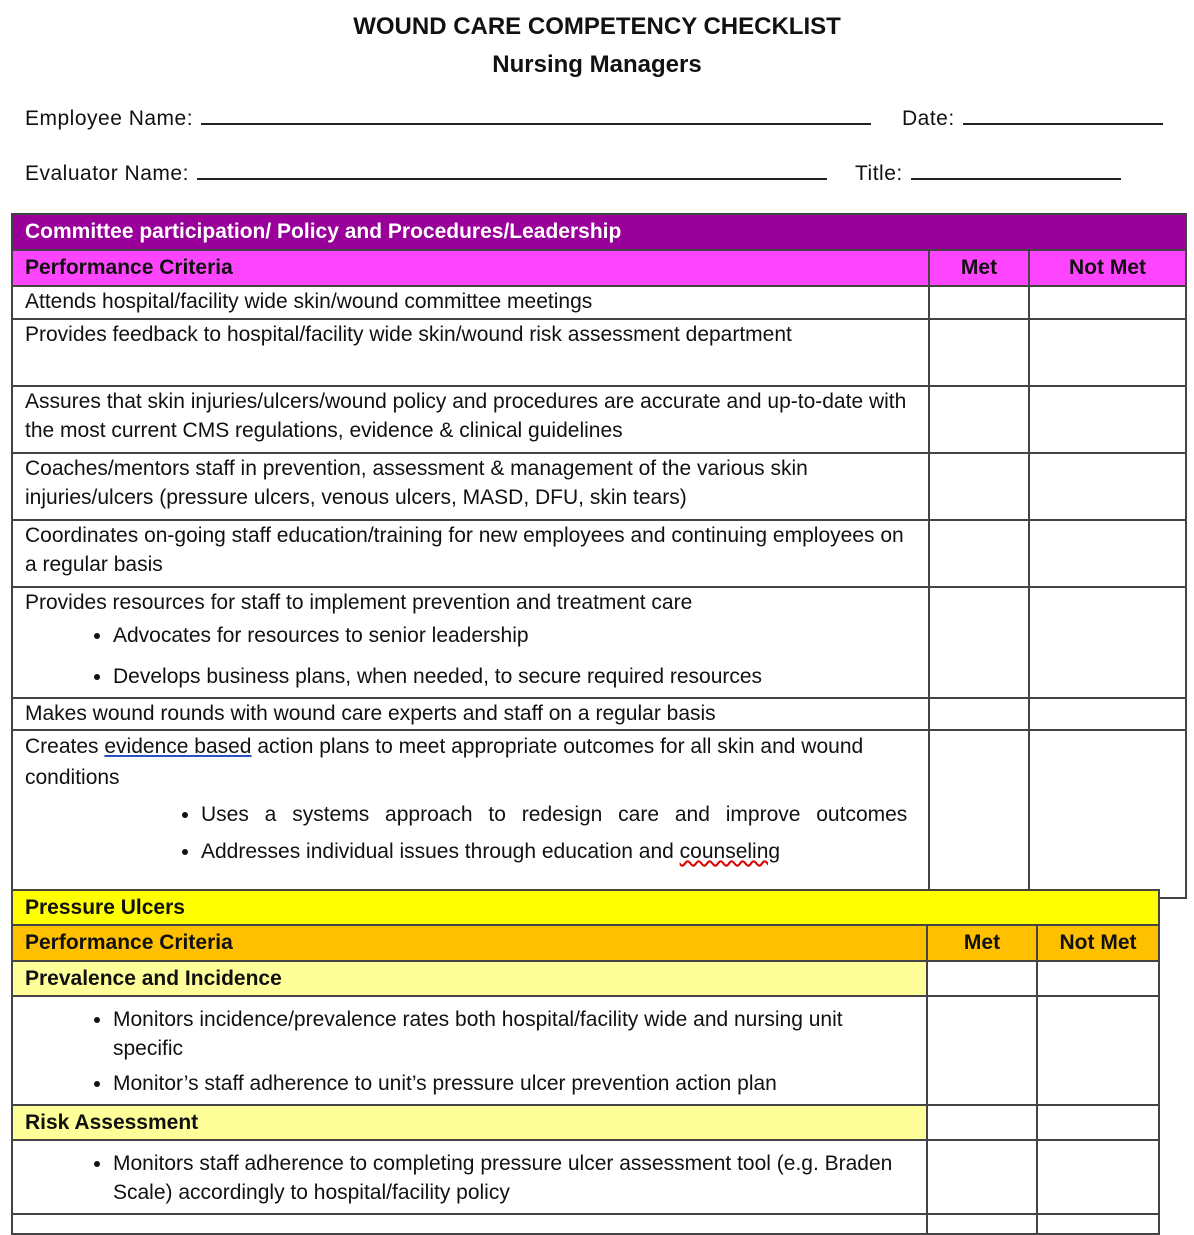 Image resolution: width=1194 pixels, height=1235 pixels. What do you see at coordinates (178, 746) in the screenshot?
I see `grammar-underline-text: evidence based` at bounding box center [178, 746].